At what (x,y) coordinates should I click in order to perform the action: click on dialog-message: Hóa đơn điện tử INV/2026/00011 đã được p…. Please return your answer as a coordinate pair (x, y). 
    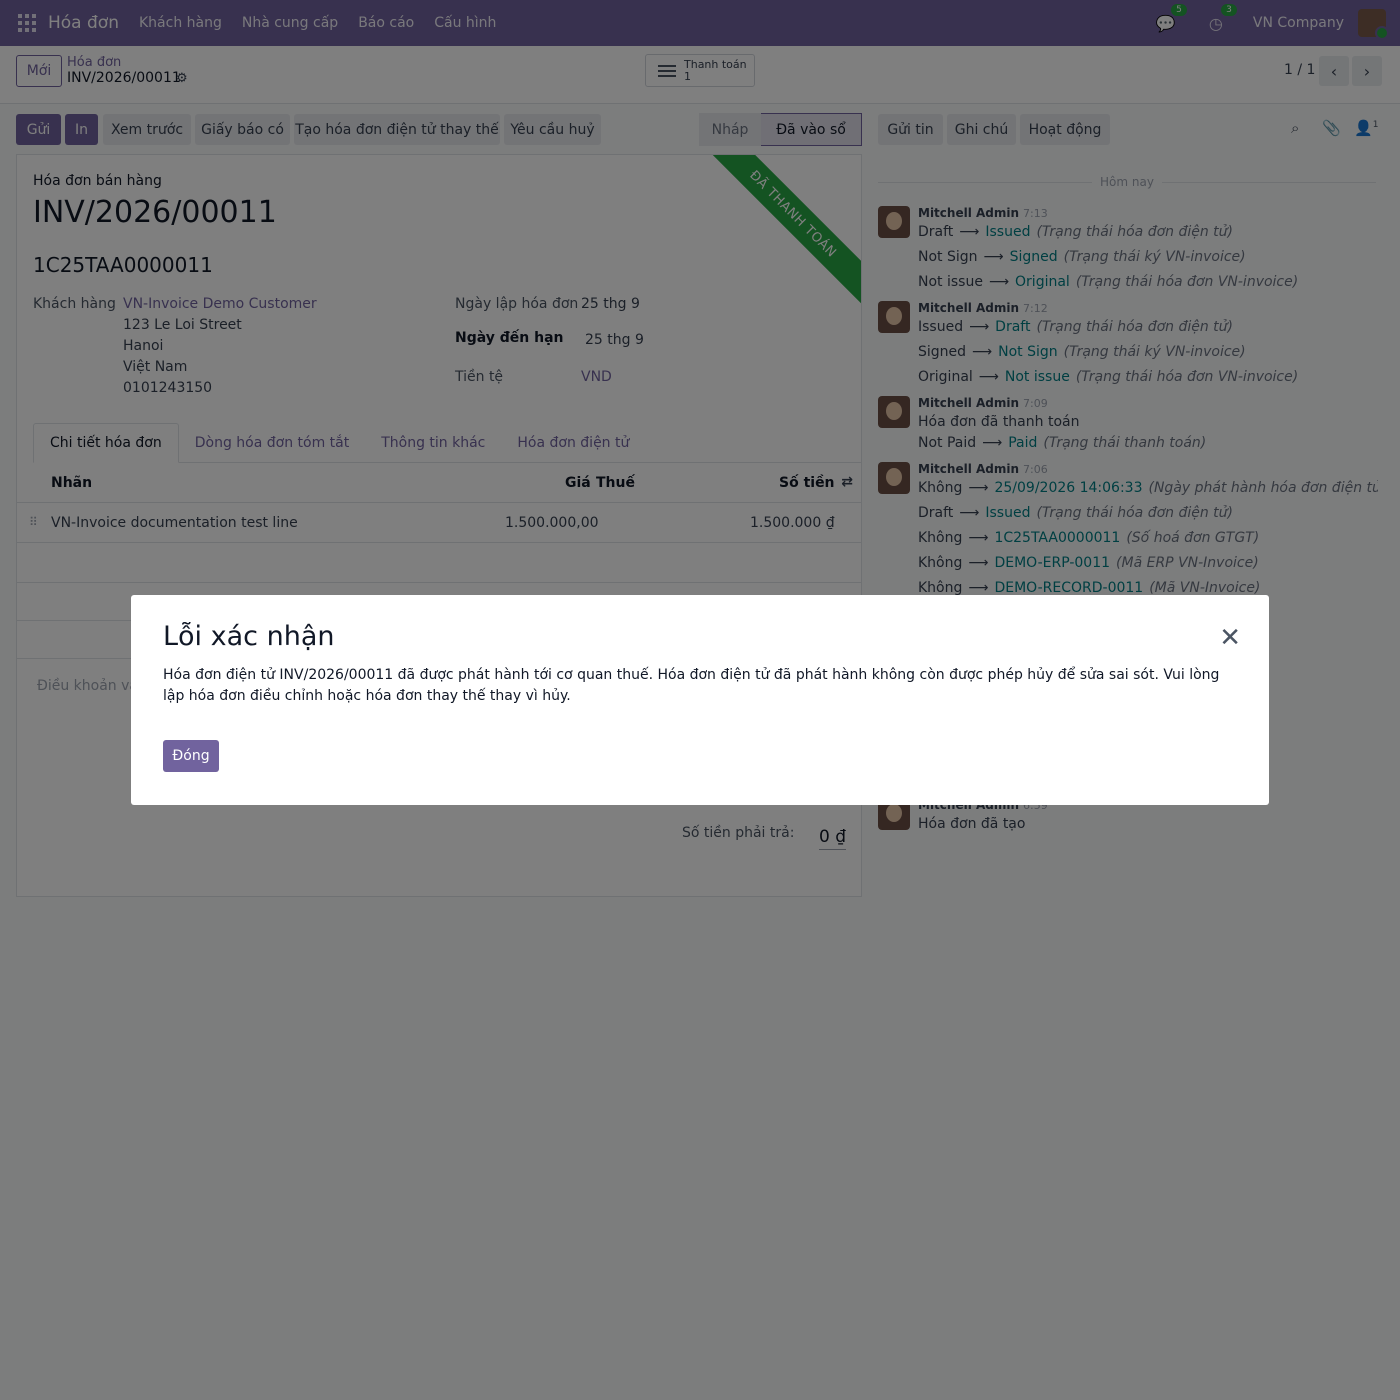
    Looking at the image, I should click on (691, 685).